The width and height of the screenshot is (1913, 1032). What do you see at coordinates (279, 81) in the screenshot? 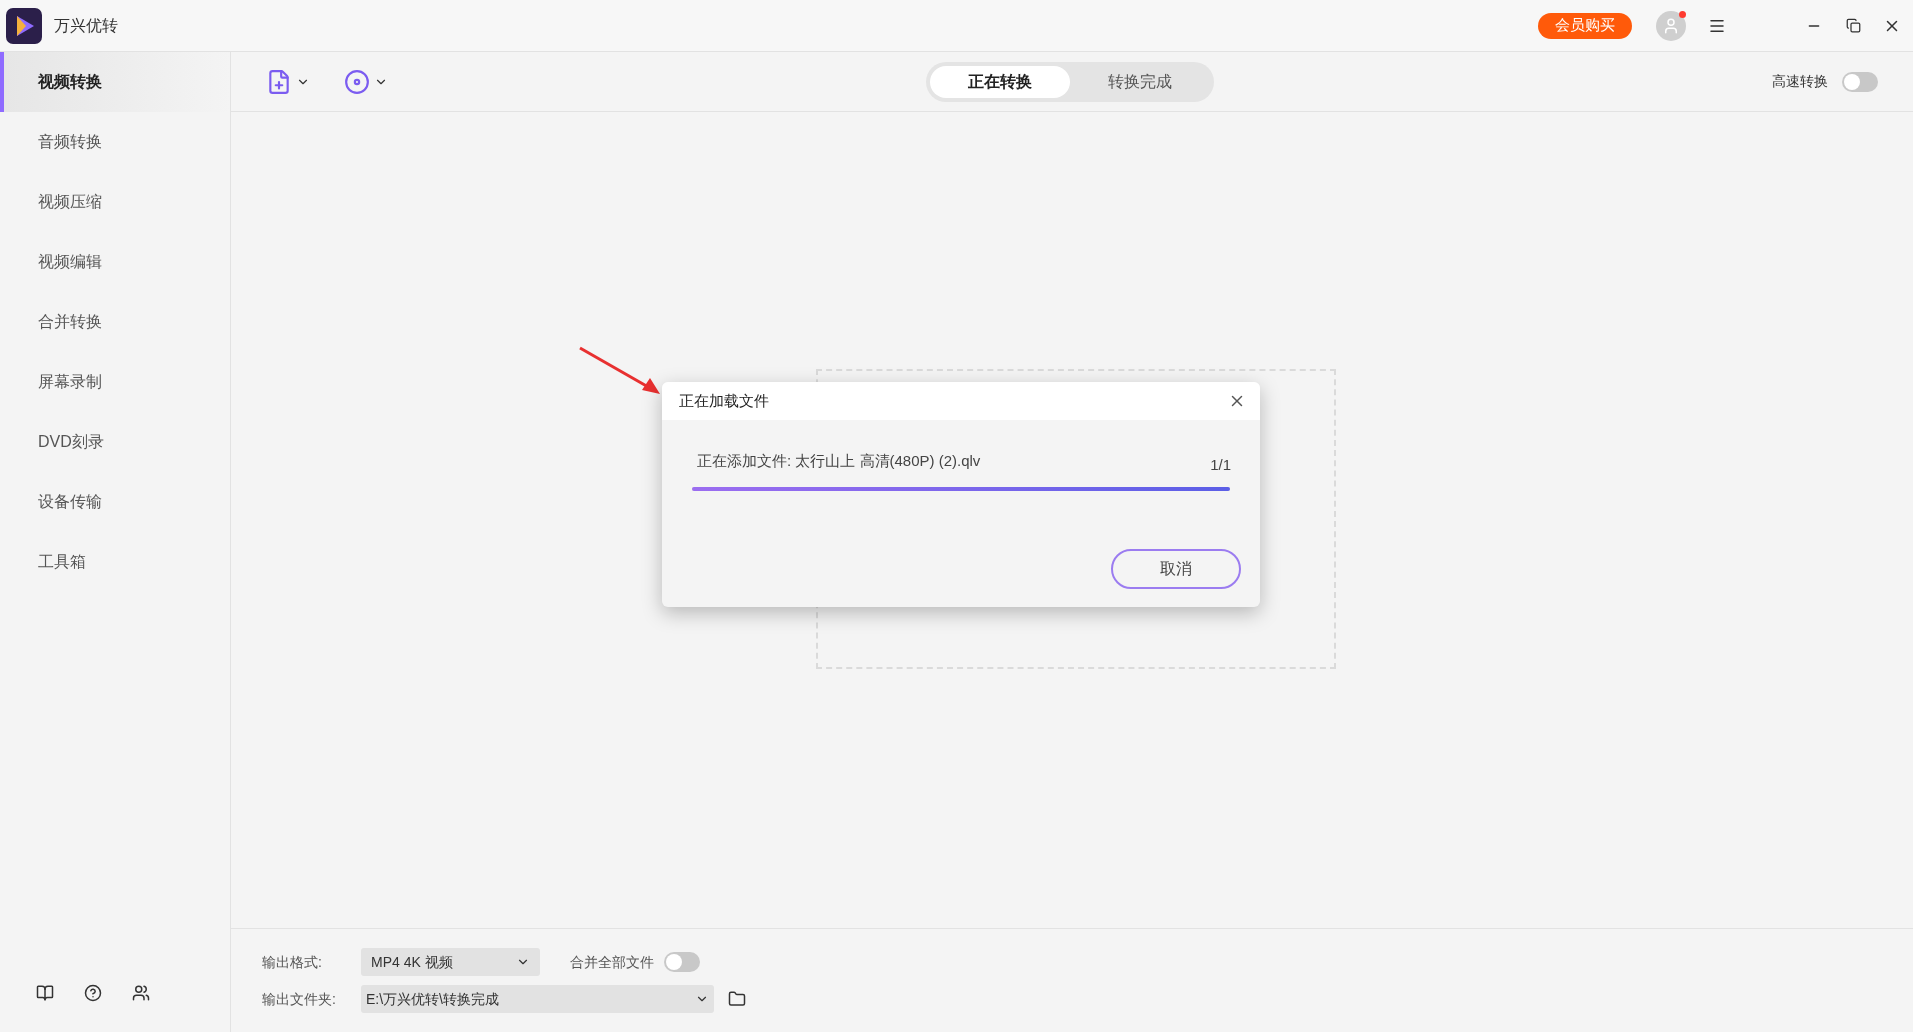
I see `file-add-icon` at bounding box center [279, 81].